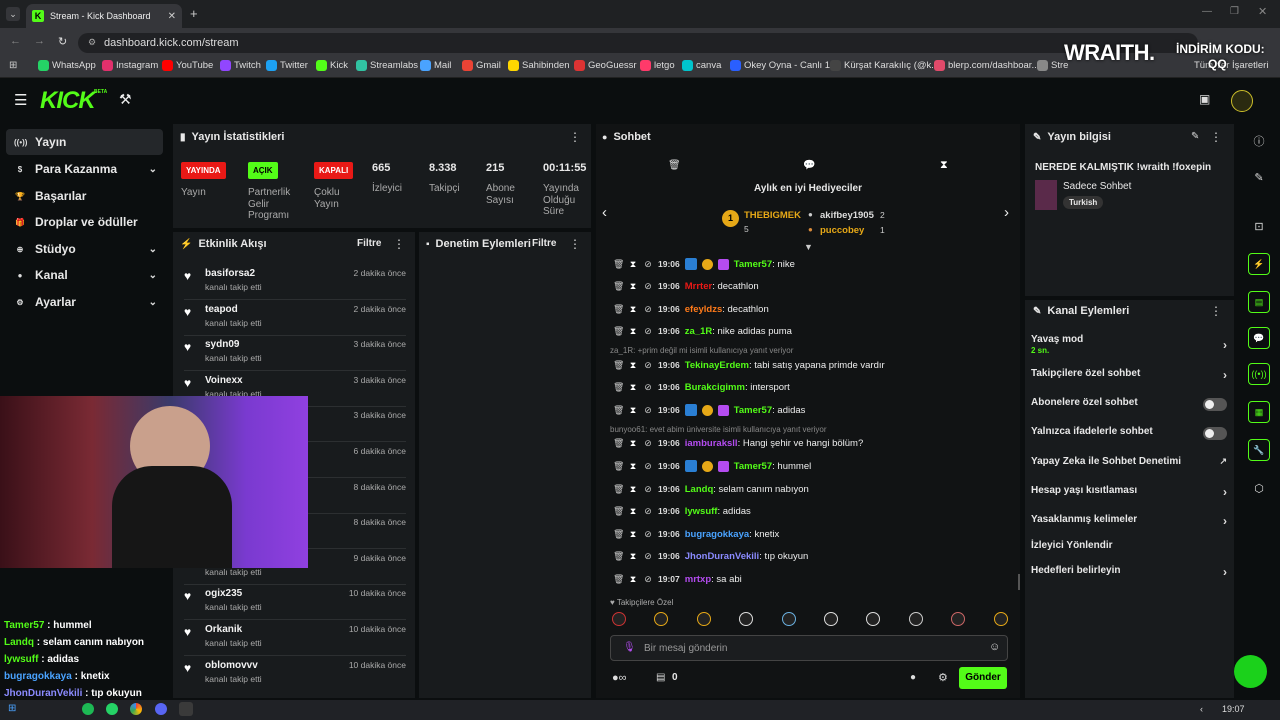 The image size is (1280, 720). Describe the element at coordinates (39, 41) in the screenshot. I see `forward-icon: →` at that location.